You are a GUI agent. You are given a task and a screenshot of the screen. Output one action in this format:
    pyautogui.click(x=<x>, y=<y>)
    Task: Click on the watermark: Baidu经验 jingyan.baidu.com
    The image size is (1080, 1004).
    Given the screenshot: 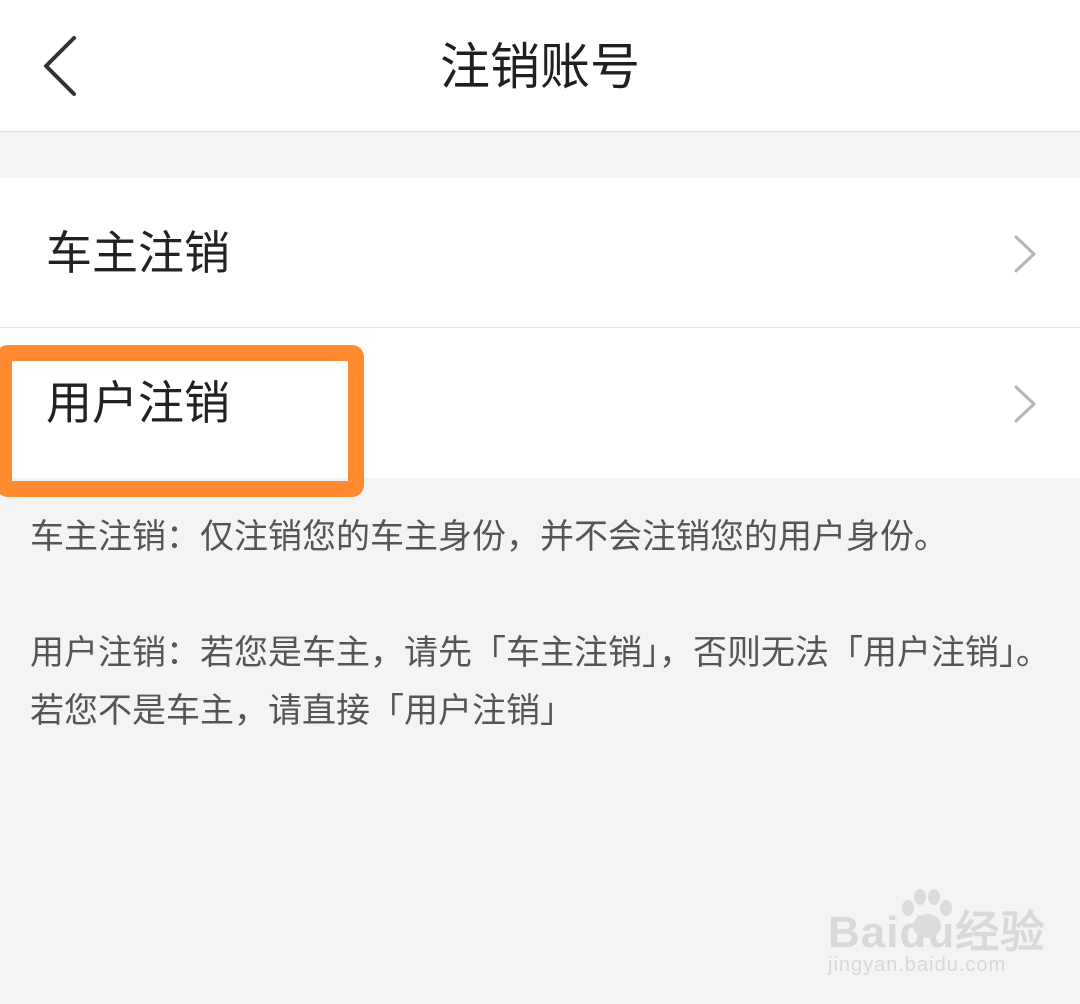 What is the action you would take?
    pyautogui.click(x=938, y=938)
    